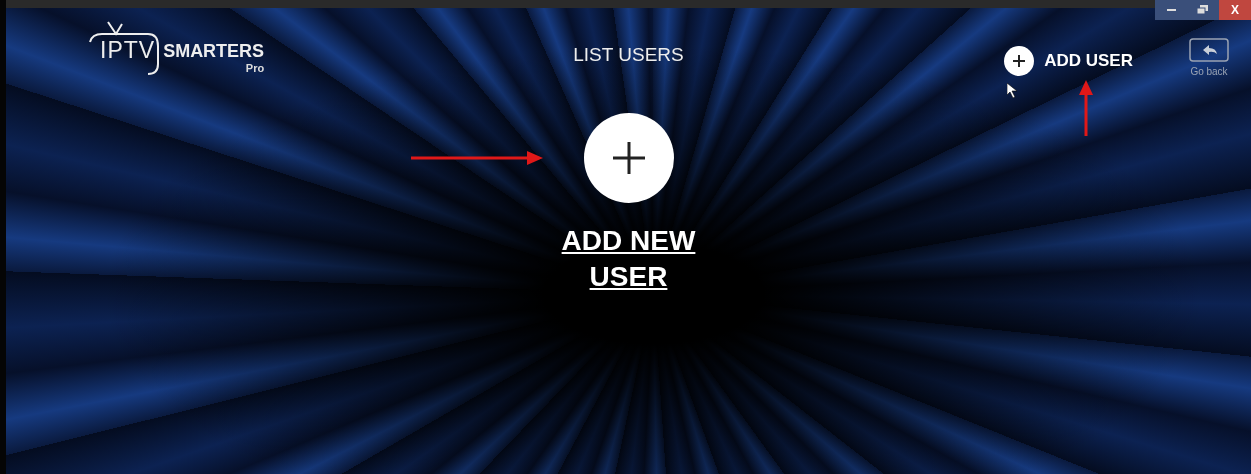 Image resolution: width=1251 pixels, height=474 pixels. I want to click on add-new-user-link: ADD NEW USER, so click(628, 259).